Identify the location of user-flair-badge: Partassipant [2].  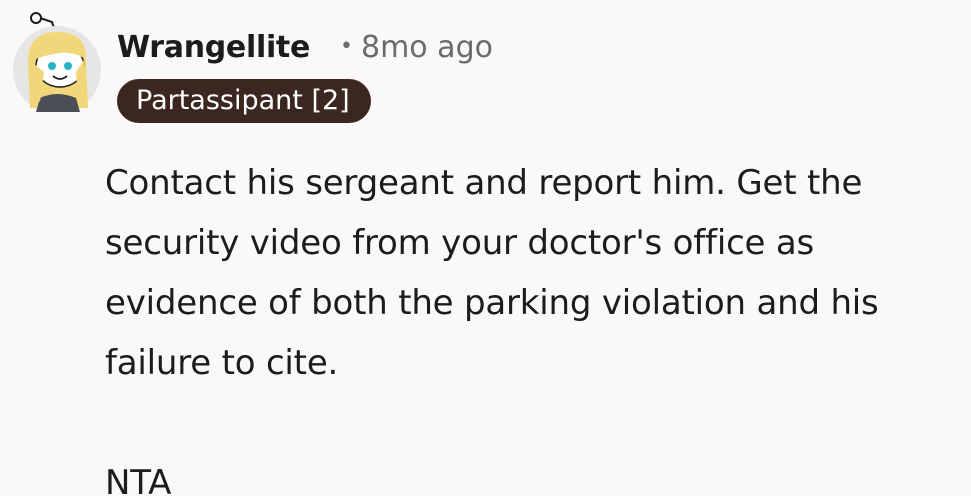
(244, 101).